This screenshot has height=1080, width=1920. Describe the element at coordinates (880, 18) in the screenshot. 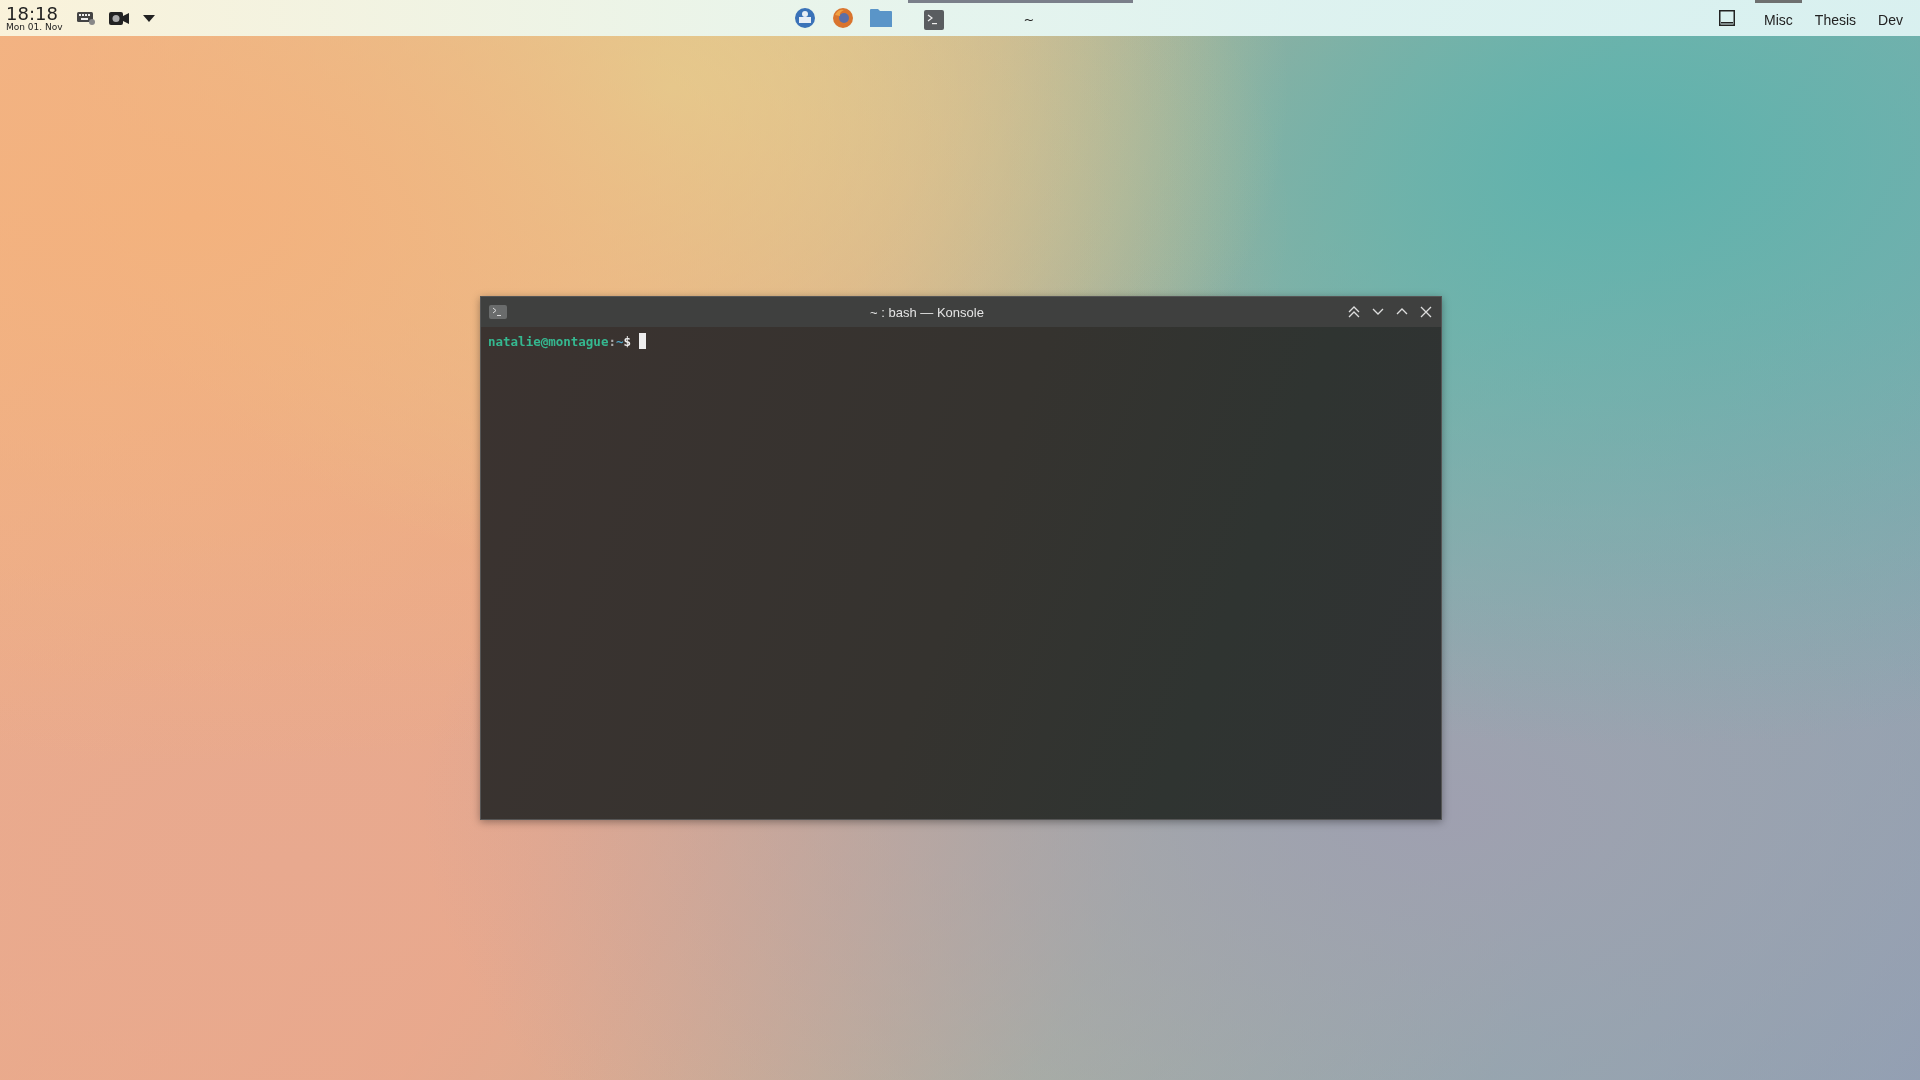

I see `folder-icon` at that location.